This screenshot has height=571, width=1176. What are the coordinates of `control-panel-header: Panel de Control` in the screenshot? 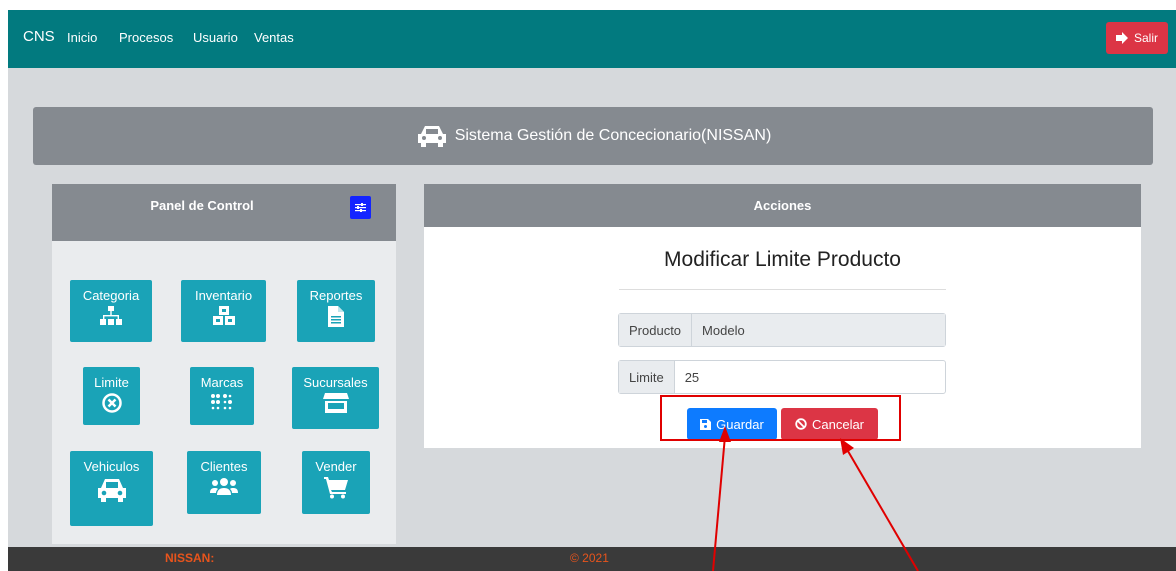 It's located at (224, 212).